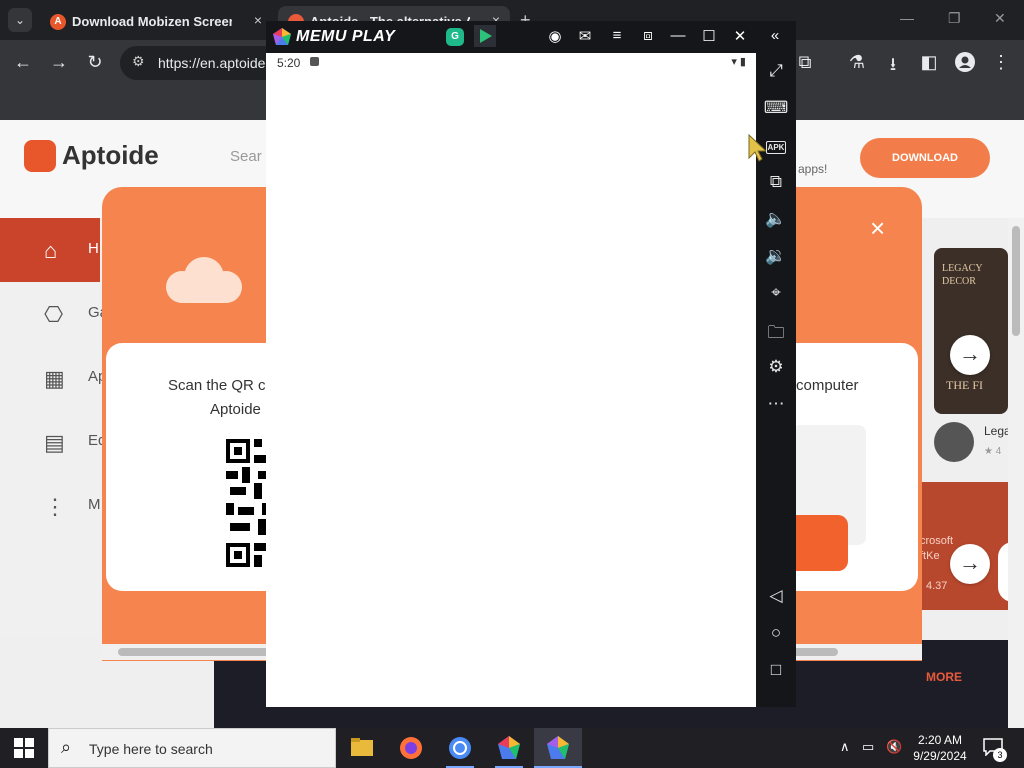 The height and width of the screenshot is (768, 1024). What do you see at coordinates (678, 35) in the screenshot?
I see `minimize-icon: —` at bounding box center [678, 35].